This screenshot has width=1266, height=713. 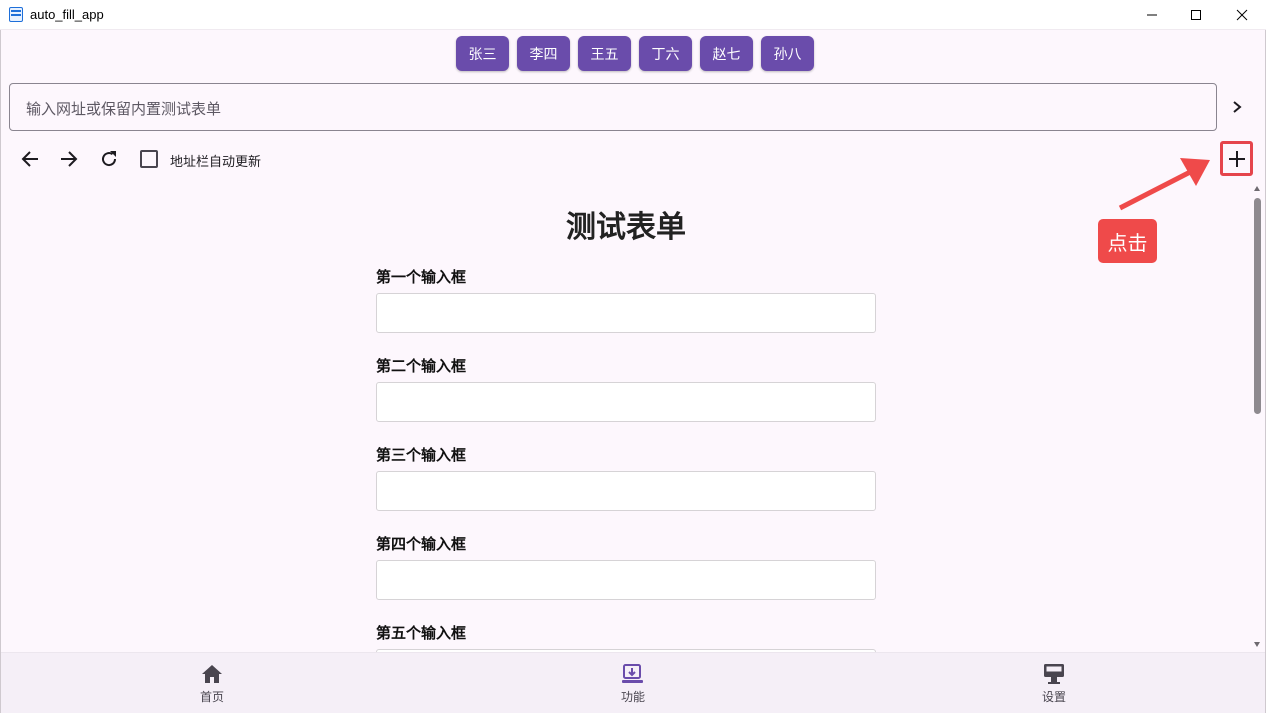 I want to click on app-window-icon, so click(x=16, y=14).